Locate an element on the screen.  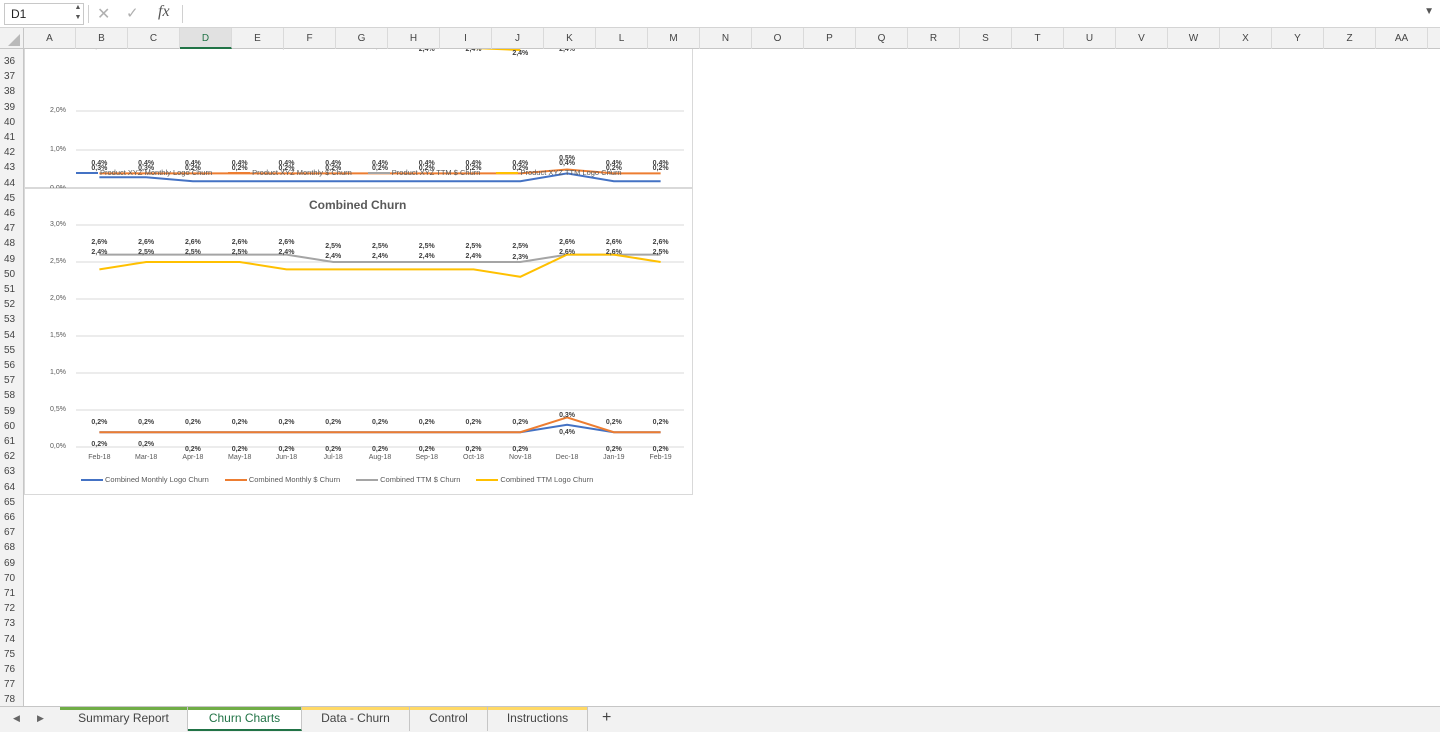
row-header-68: 68 is located at coordinates (11, 547).